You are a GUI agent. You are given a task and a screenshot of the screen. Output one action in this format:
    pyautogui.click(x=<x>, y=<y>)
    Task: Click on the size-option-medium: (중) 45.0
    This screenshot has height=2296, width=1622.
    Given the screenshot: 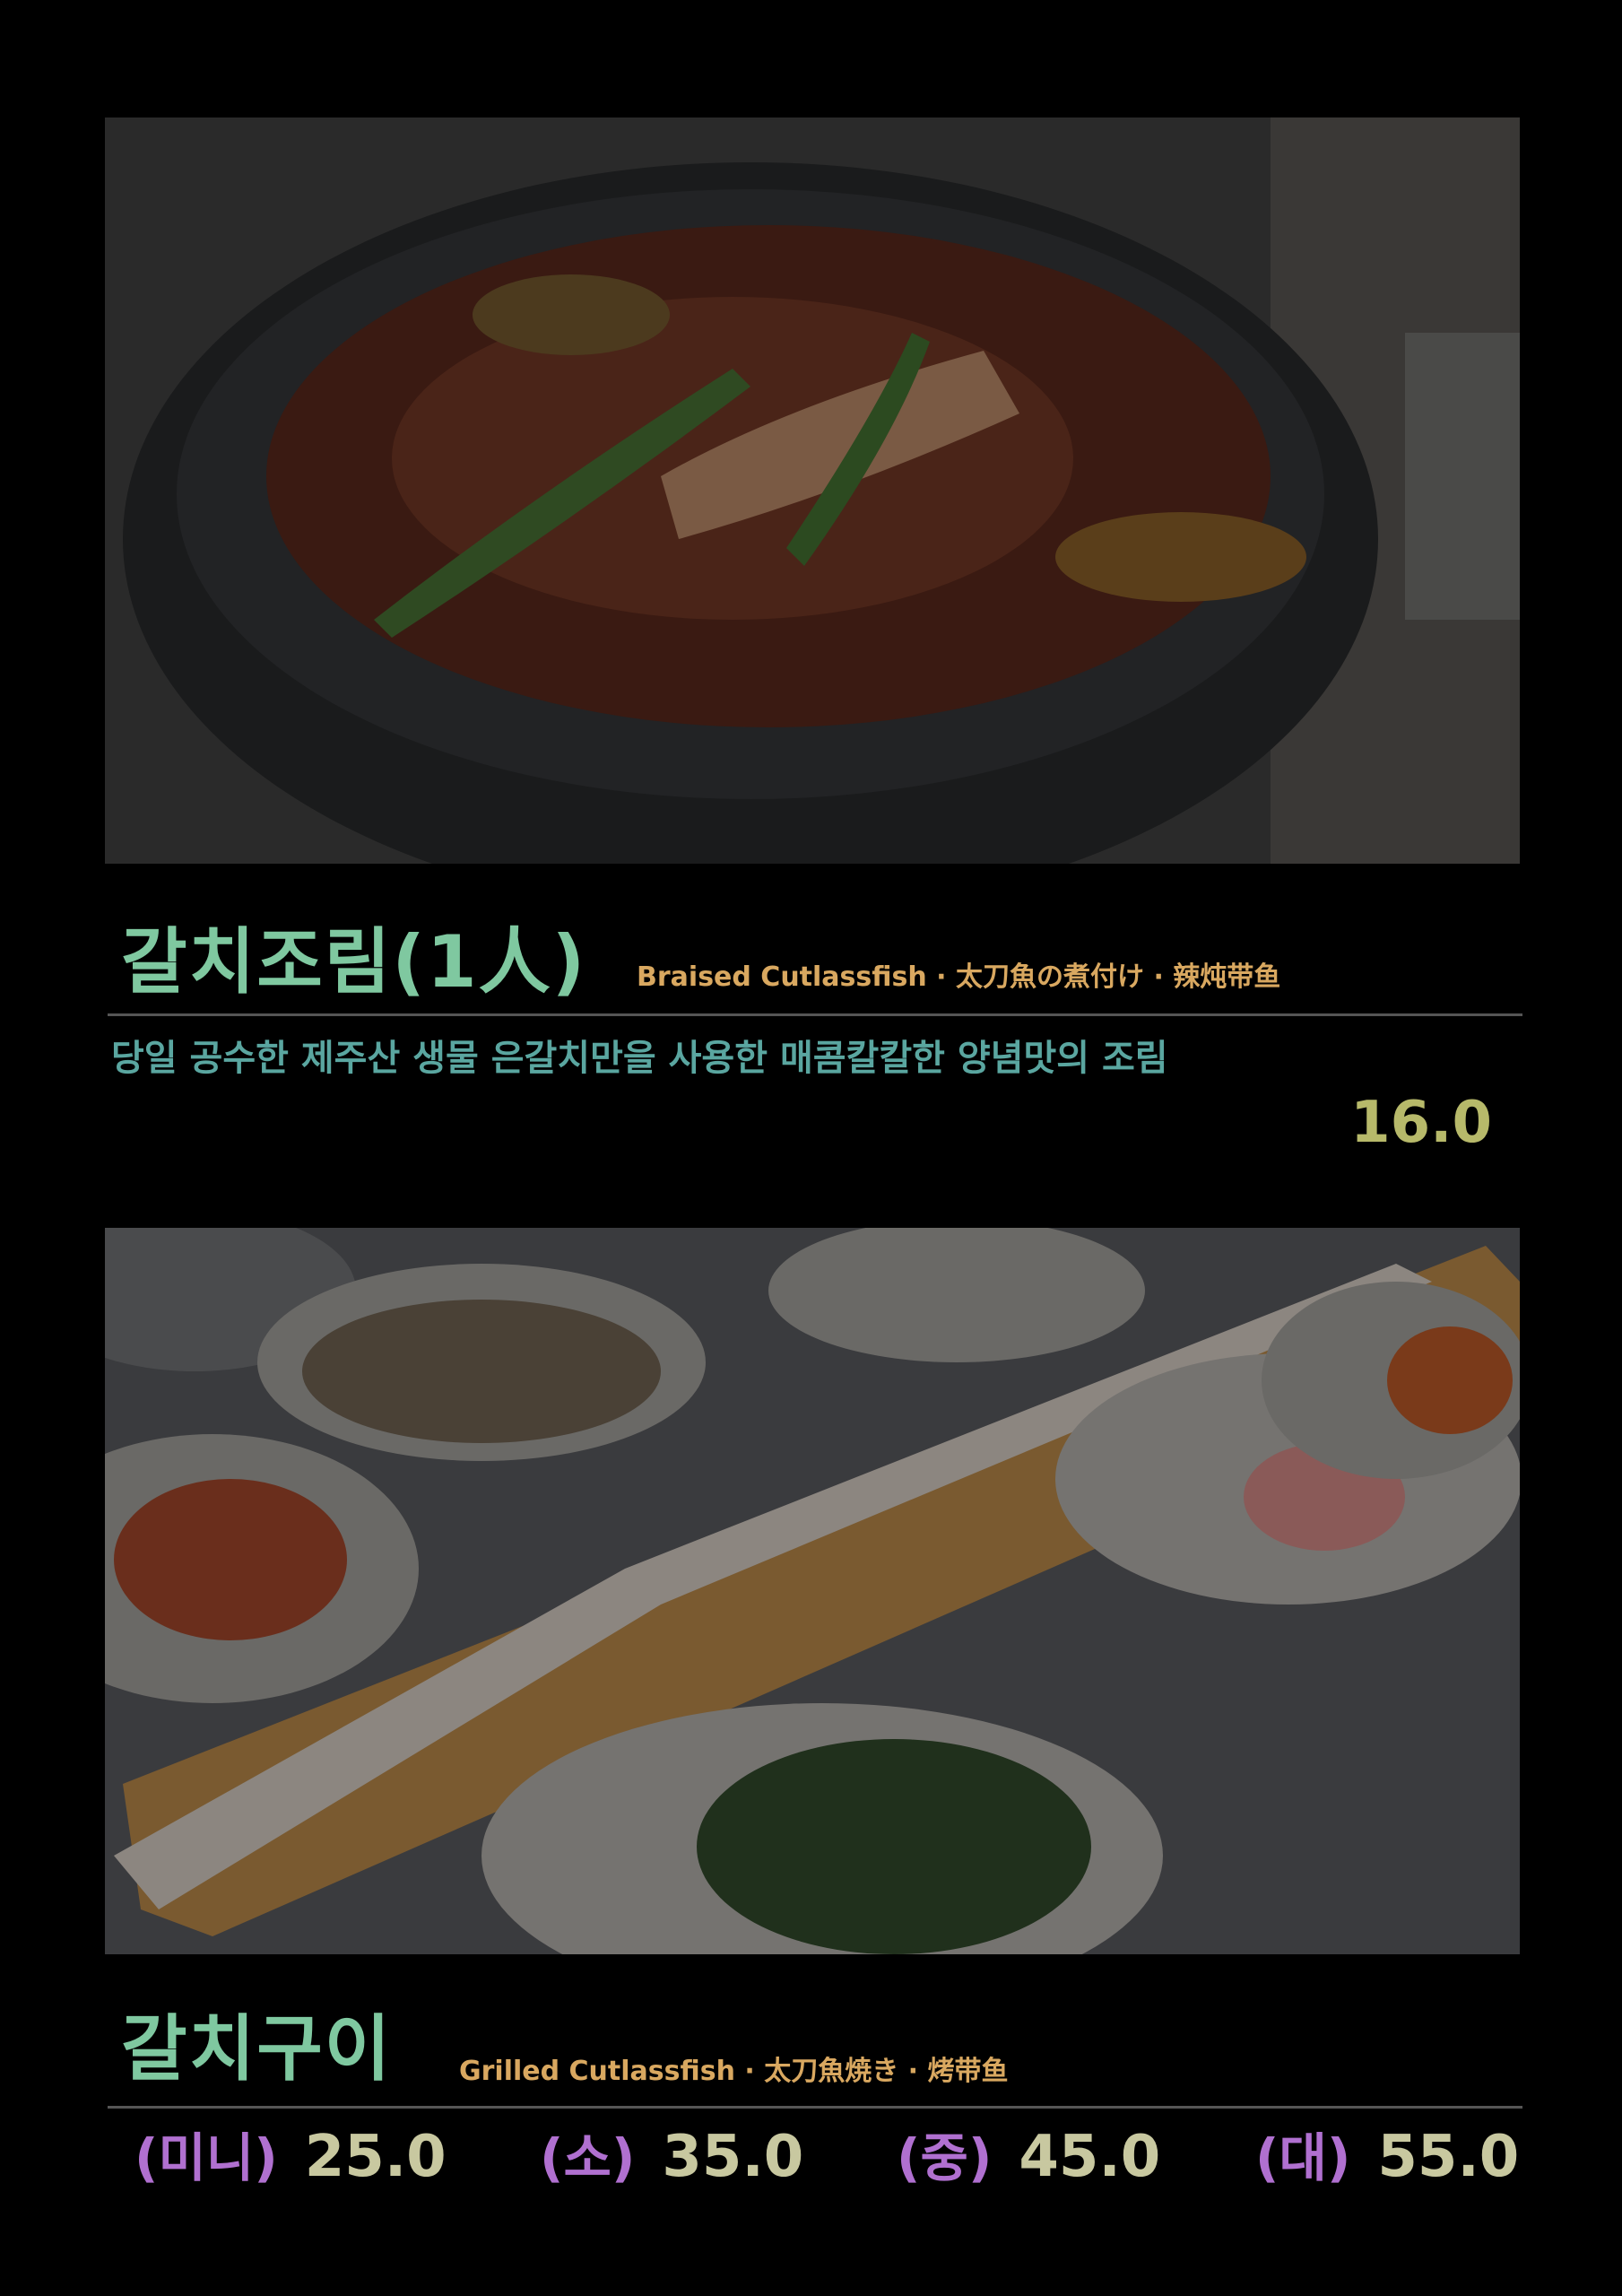 What is the action you would take?
    pyautogui.click(x=1028, y=2157)
    